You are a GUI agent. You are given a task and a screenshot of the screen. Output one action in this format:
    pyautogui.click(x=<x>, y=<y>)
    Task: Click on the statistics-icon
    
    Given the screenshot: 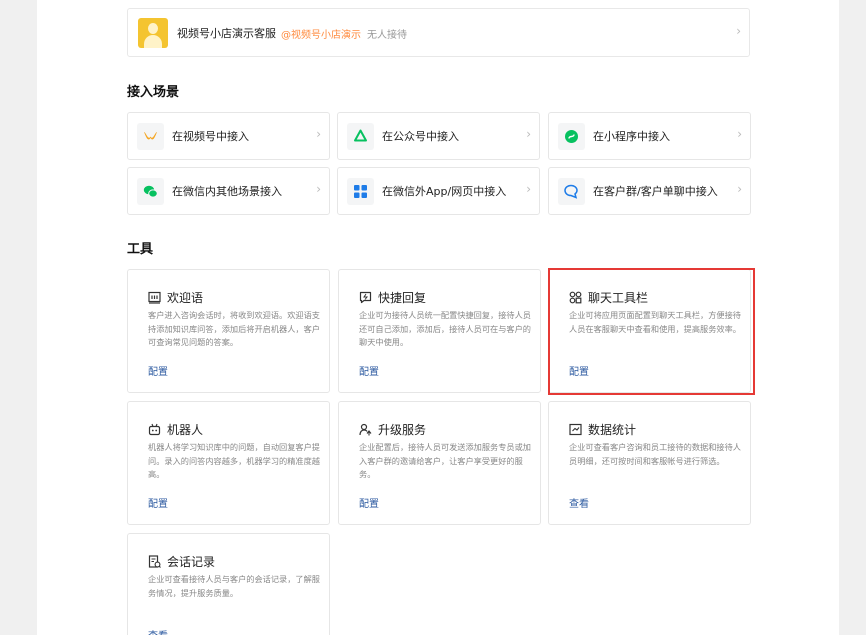 What is the action you would take?
    pyautogui.click(x=575, y=429)
    